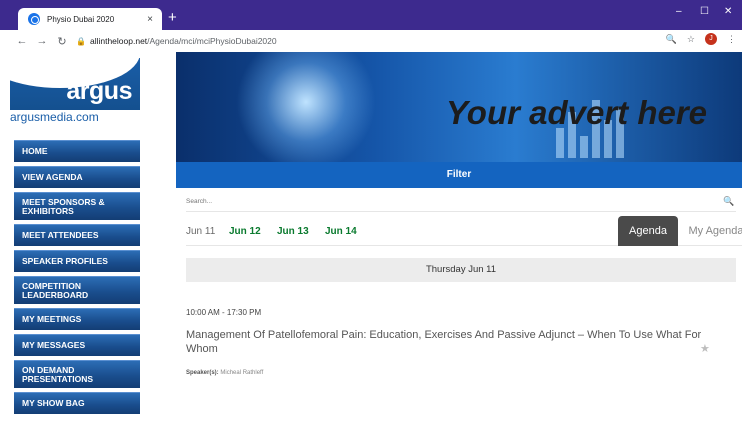  Describe the element at coordinates (245, 231) in the screenshot. I see `date-tab-jun-12: Jun 12` at that location.